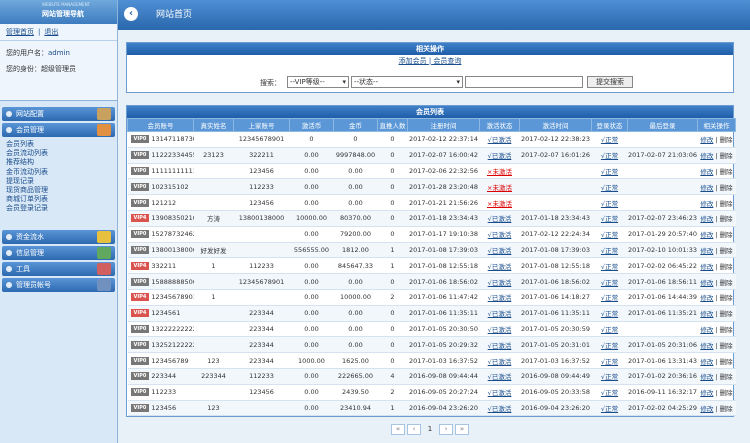 Image resolution: width=750 pixels, height=443 pixels. Describe the element at coordinates (58, 114) in the screenshot. I see `menu-site-config: 网站配置` at that location.